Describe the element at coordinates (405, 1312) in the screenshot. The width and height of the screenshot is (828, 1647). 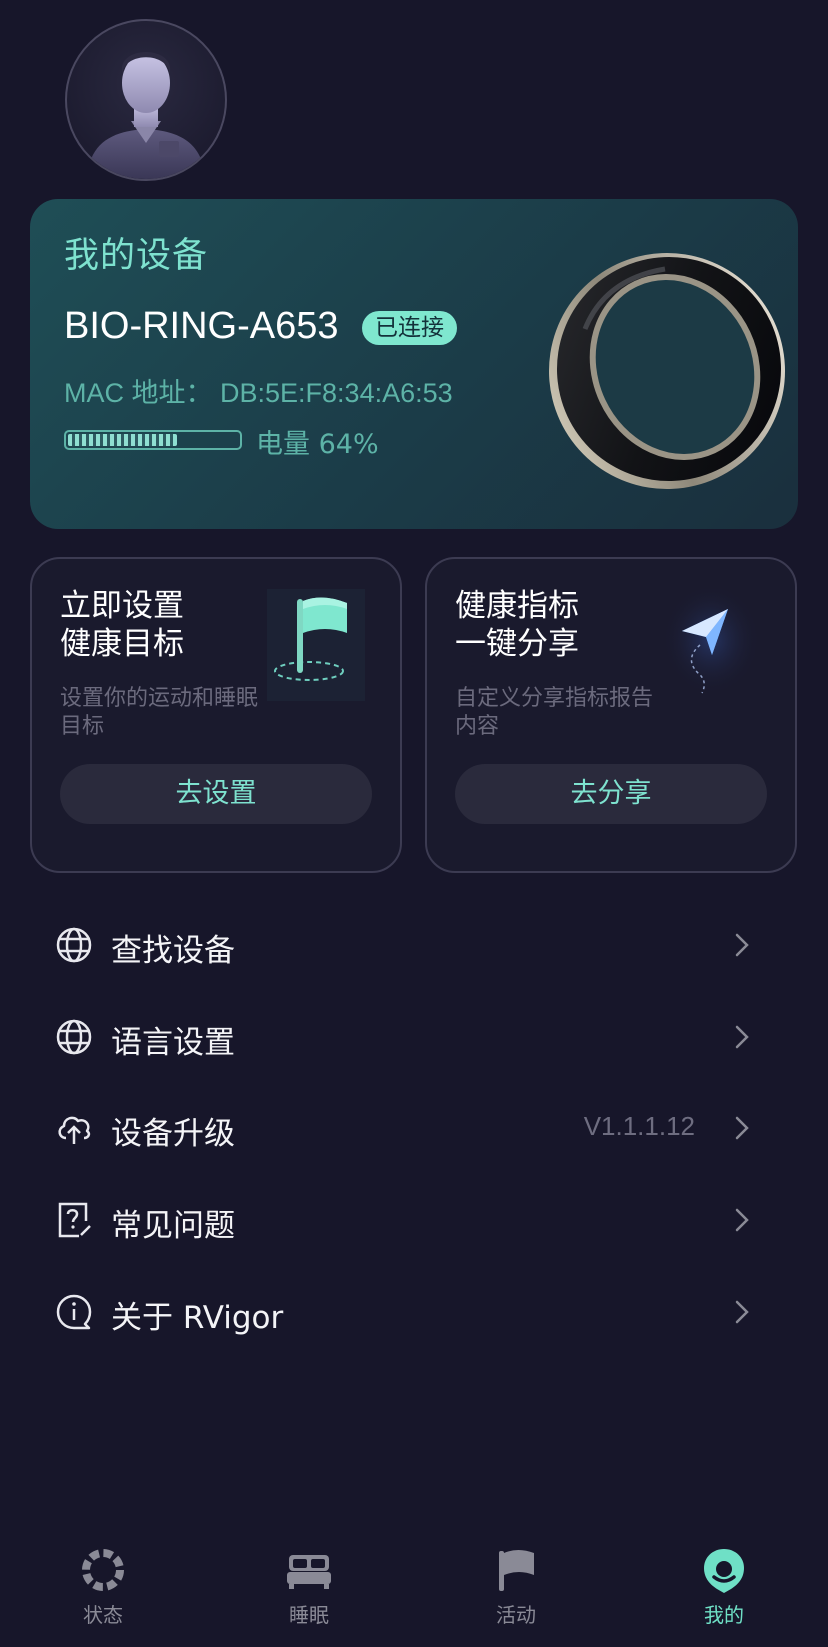
I see `menu-about: 关于 RVigor` at that location.